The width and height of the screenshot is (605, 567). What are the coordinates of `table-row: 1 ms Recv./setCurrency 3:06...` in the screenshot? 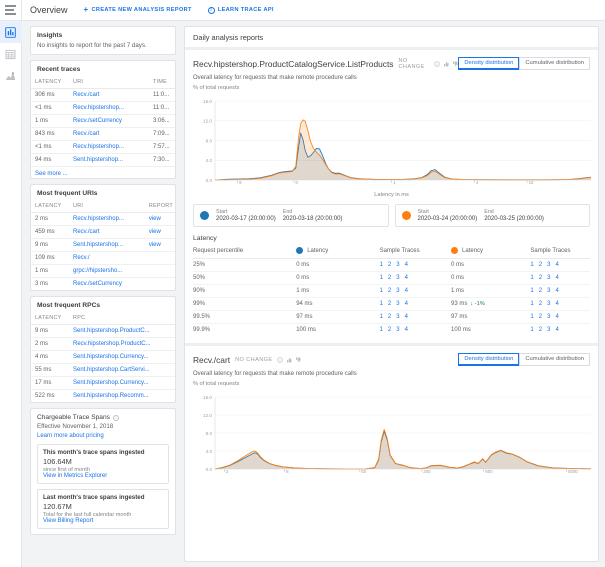 It's located at (103, 121).